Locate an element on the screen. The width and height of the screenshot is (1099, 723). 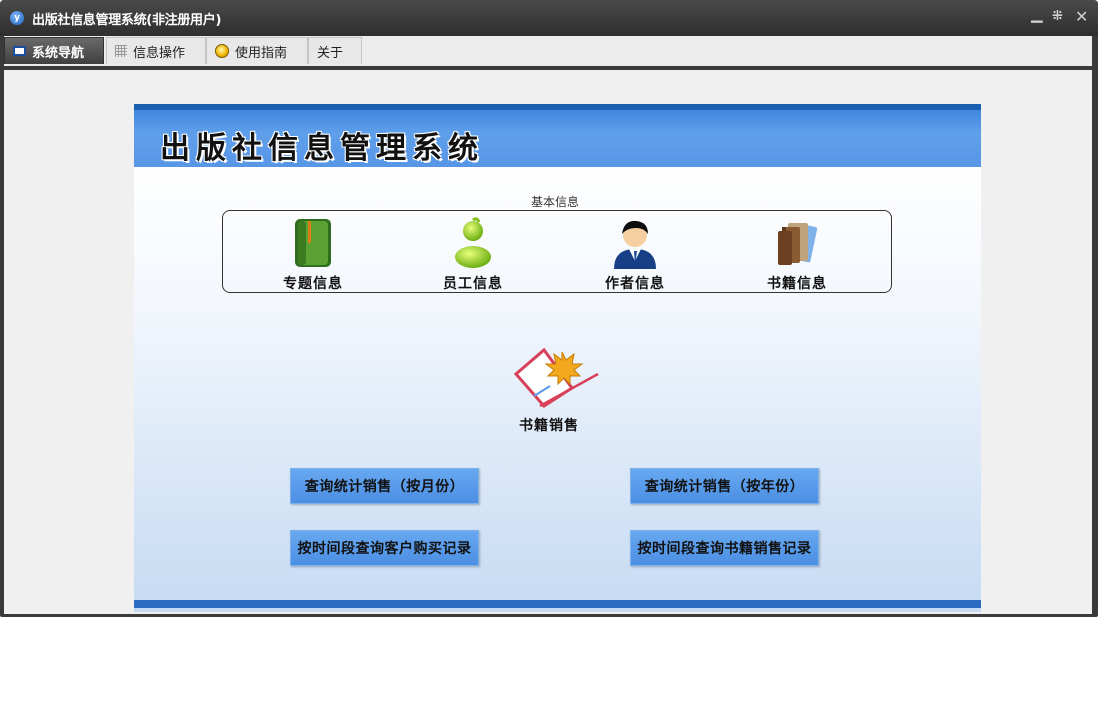
query-customer-purchases-by-period-button: 按时间段查询客户购买记录 is located at coordinates (384, 548).